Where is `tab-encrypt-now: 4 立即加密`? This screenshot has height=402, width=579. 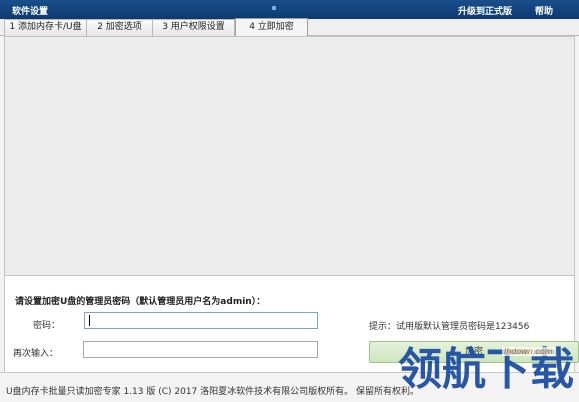 tab-encrypt-now: 4 立即加密 is located at coordinates (271, 27).